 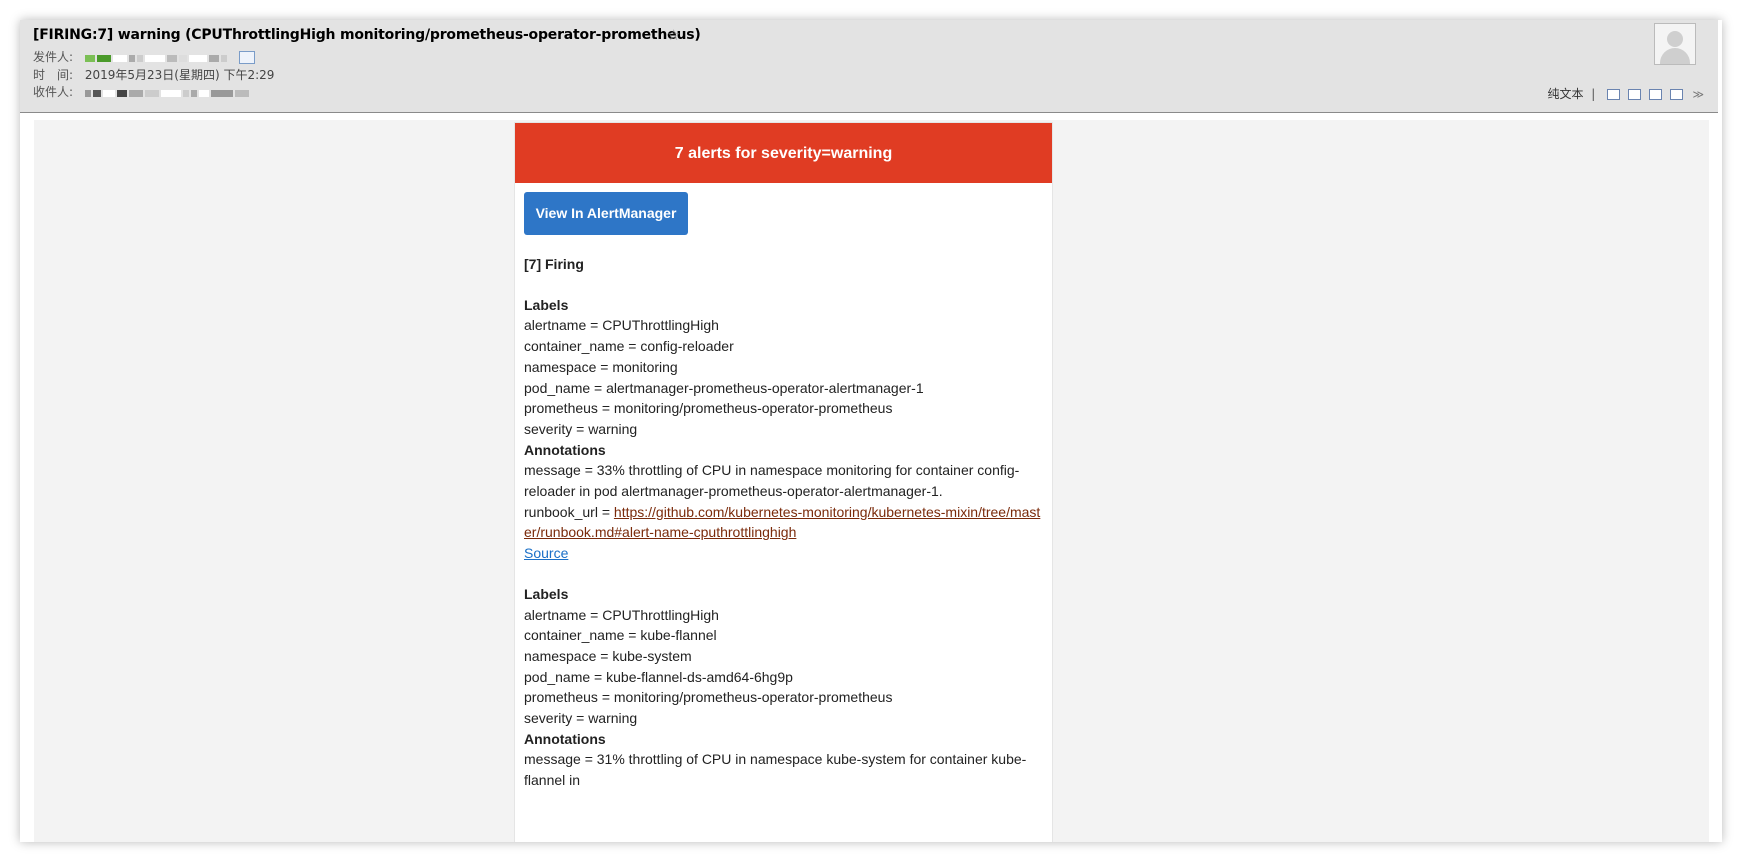 I want to click on new-window-icon, so click(x=1614, y=94).